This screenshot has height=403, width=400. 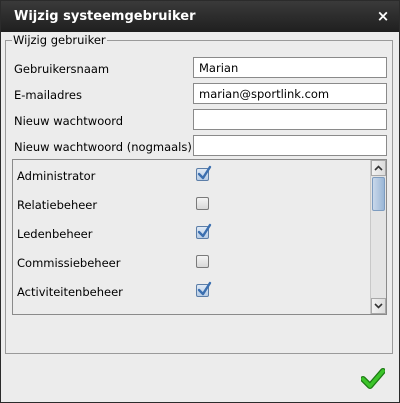 I want to click on role-label: Administrator, so click(x=56, y=176).